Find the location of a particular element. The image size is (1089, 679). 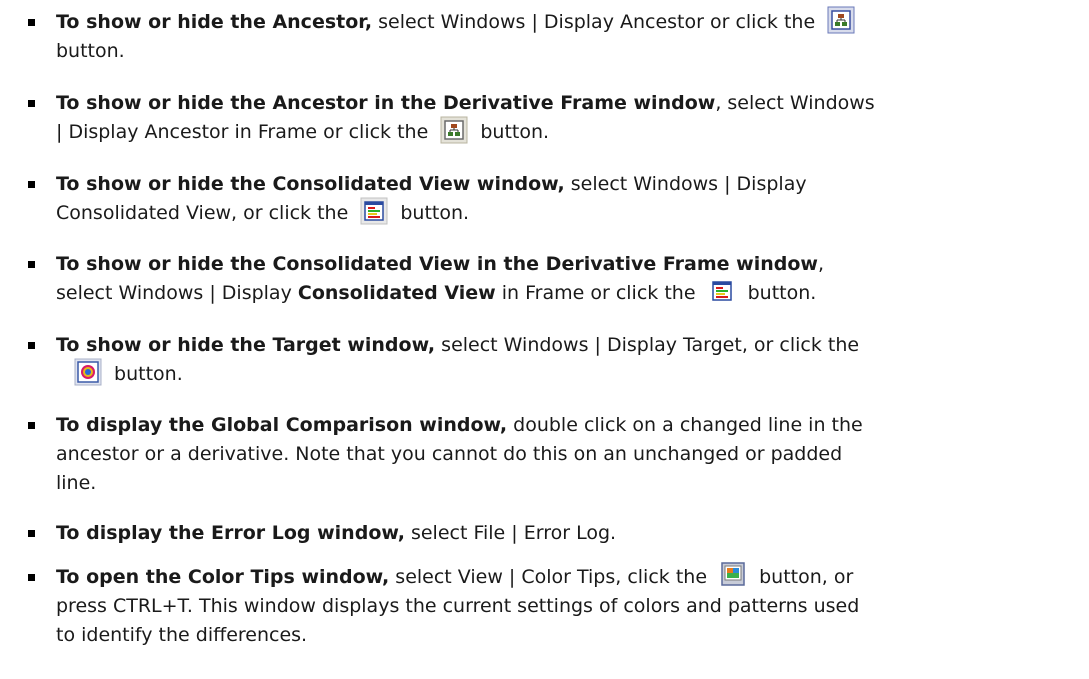

item-heading: To open the Color Tips window, is located at coordinates (223, 577).